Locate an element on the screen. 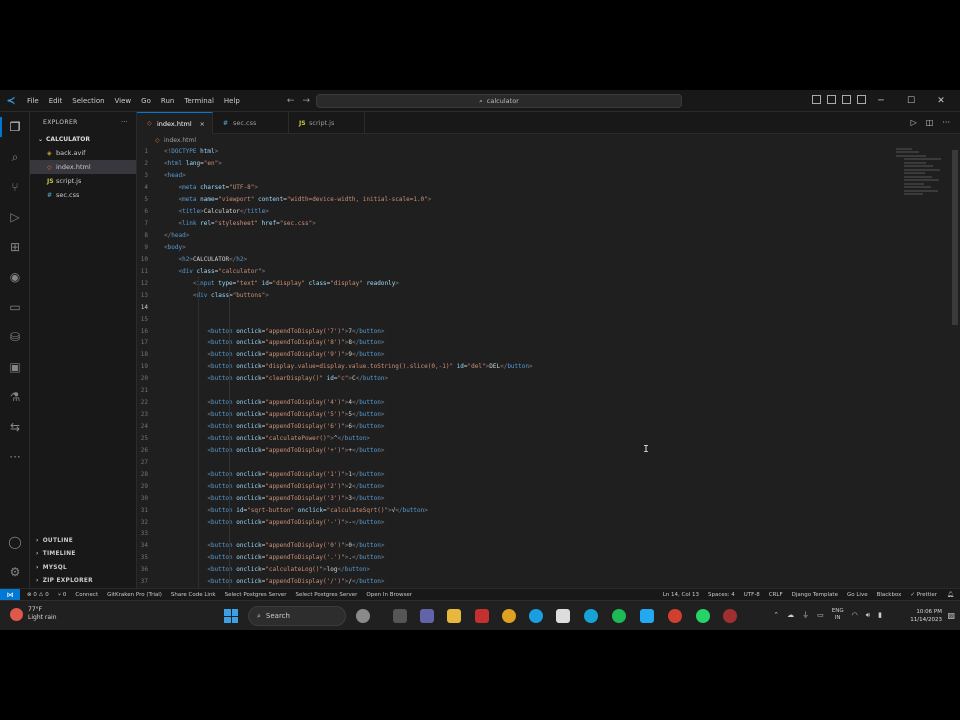  menu-item-help: Help is located at coordinates (232, 101).